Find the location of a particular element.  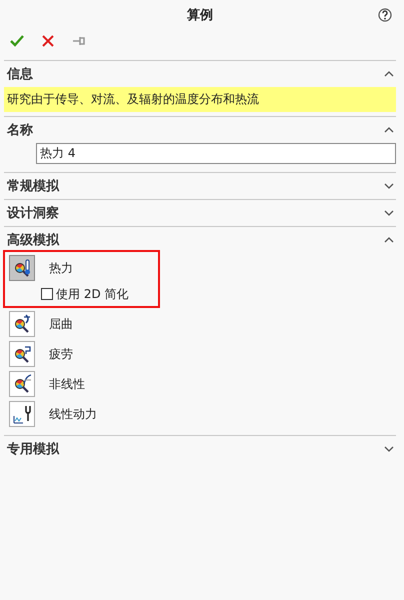

section-header: 高级模拟 is located at coordinates (200, 240).